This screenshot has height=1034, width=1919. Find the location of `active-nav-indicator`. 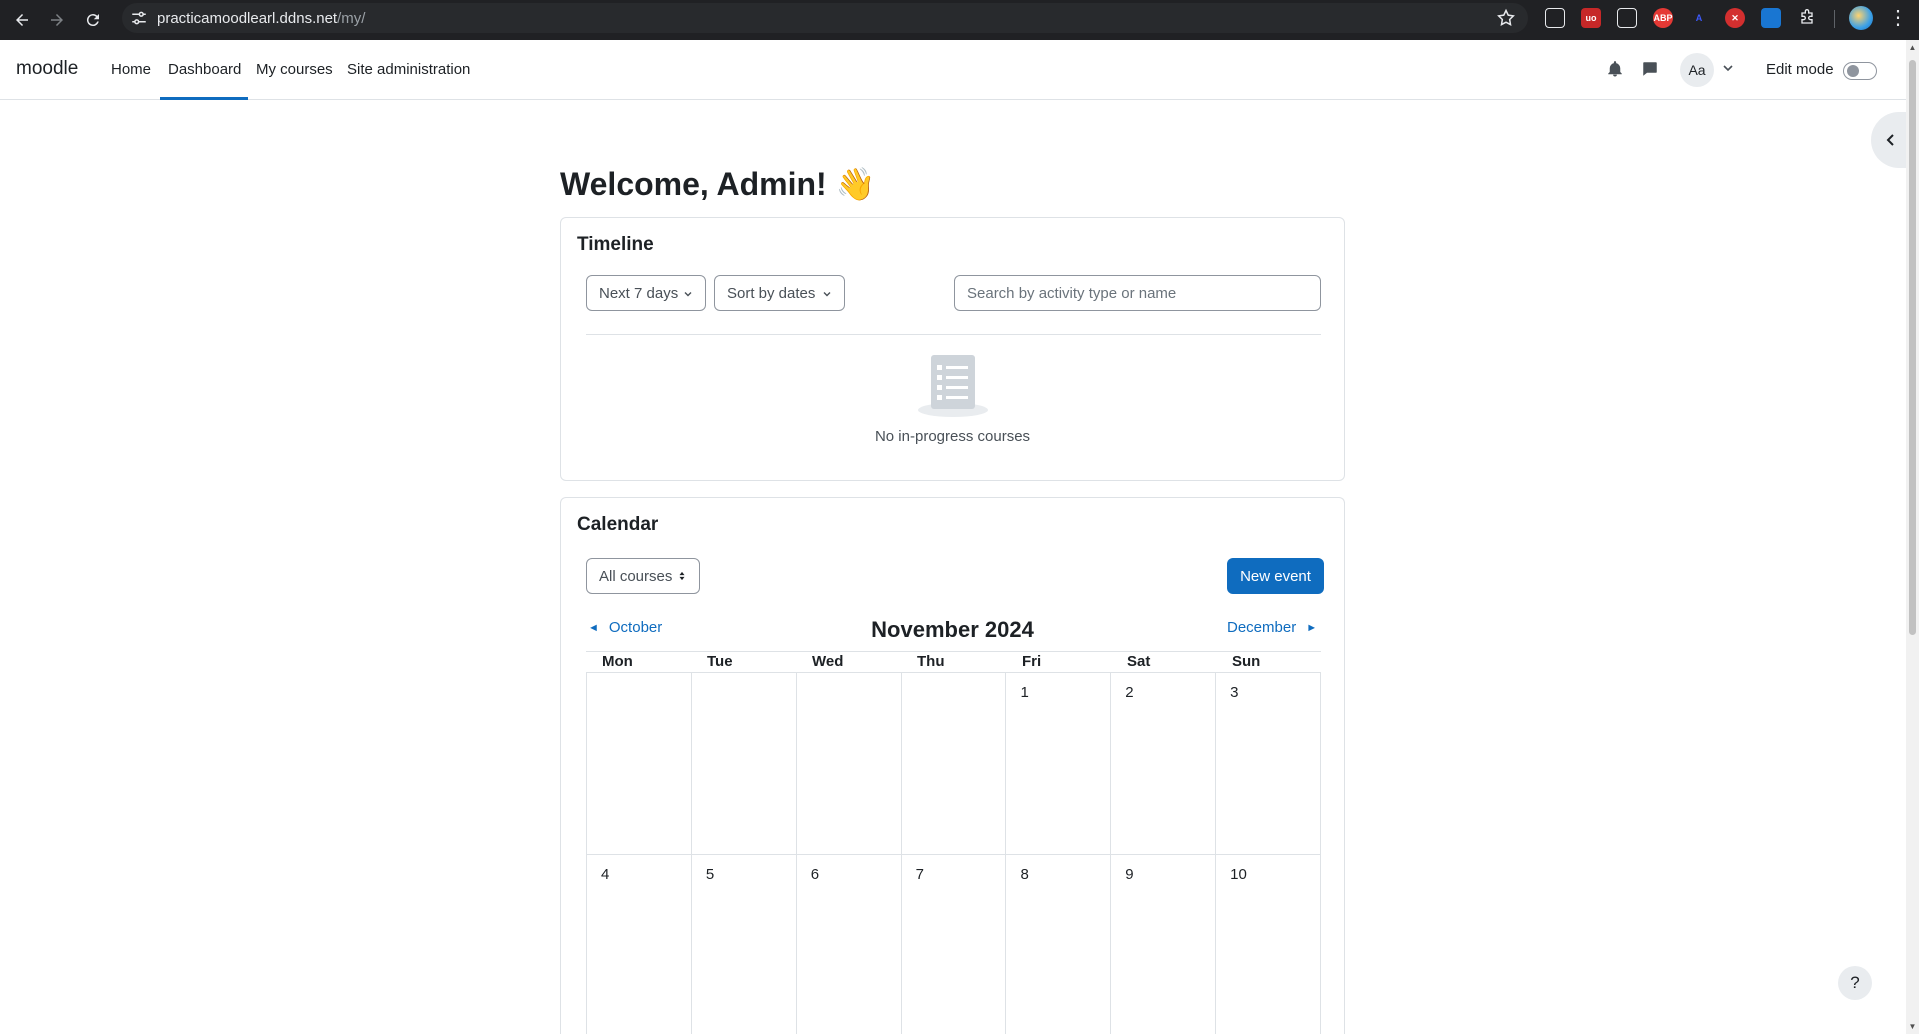

active-nav-indicator is located at coordinates (204, 98).